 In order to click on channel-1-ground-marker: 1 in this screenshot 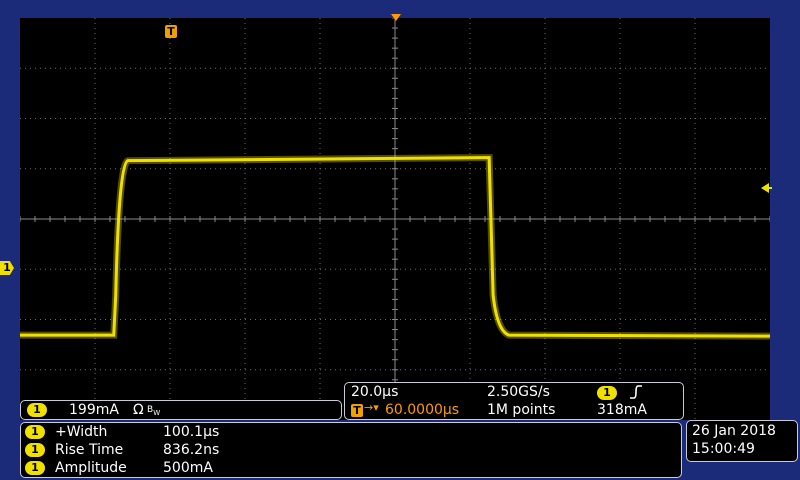, I will do `click(7, 268)`.